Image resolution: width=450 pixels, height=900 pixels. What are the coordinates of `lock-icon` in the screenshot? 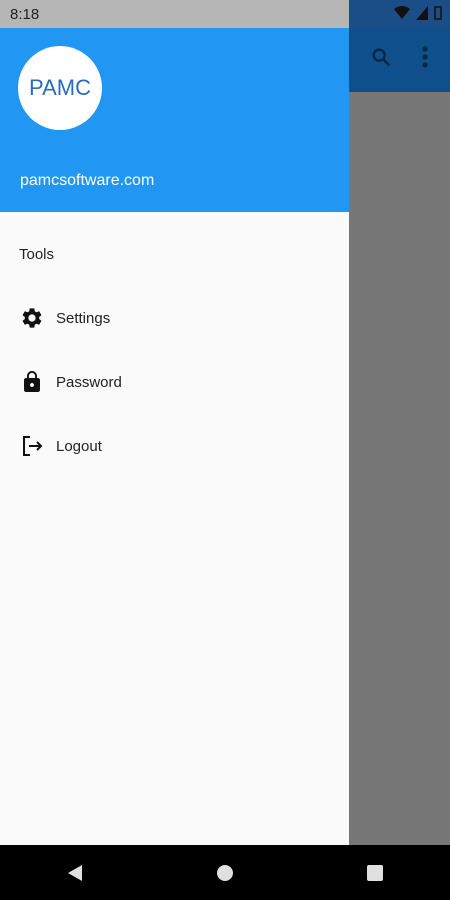 It's located at (32, 382).